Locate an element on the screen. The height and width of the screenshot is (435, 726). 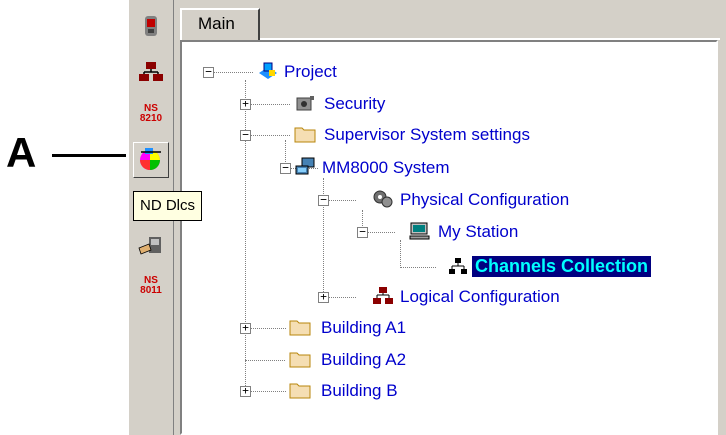
expander-logical: + is located at coordinates (323, 297).